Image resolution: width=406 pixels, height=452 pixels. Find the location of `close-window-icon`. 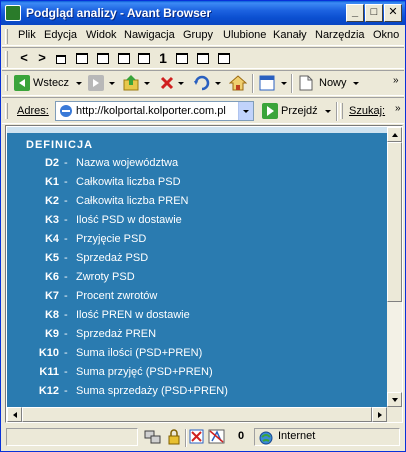

close-window-icon is located at coordinates (224, 58).